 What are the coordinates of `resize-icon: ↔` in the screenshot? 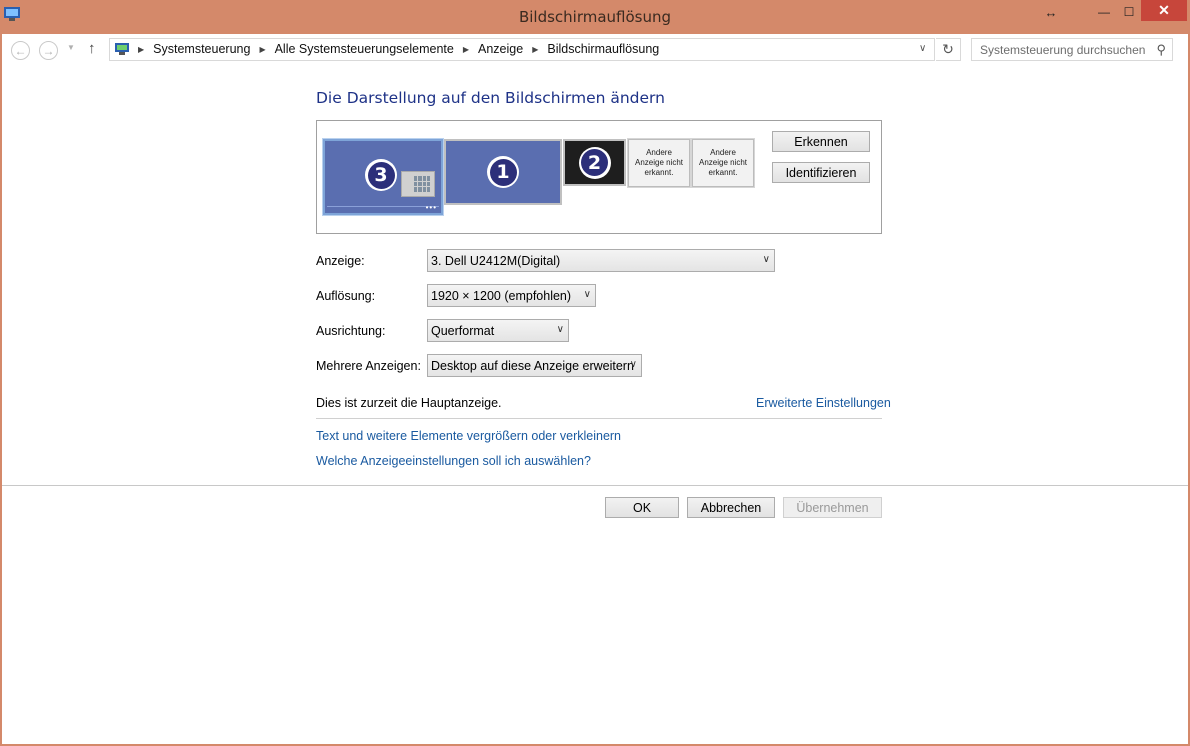 It's located at (1051, 12).